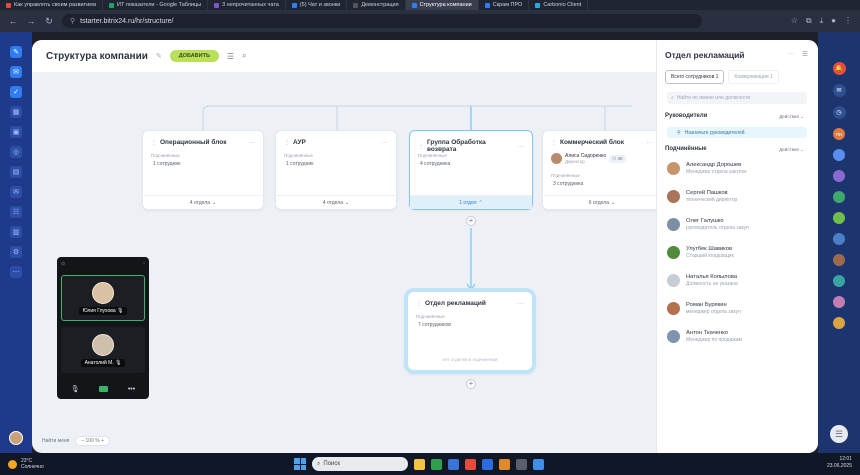 This screenshot has height=475, width=860. What do you see at coordinates (839, 463) in the screenshot?
I see `system-clock: 12:01 23.06.2025` at bounding box center [839, 463].